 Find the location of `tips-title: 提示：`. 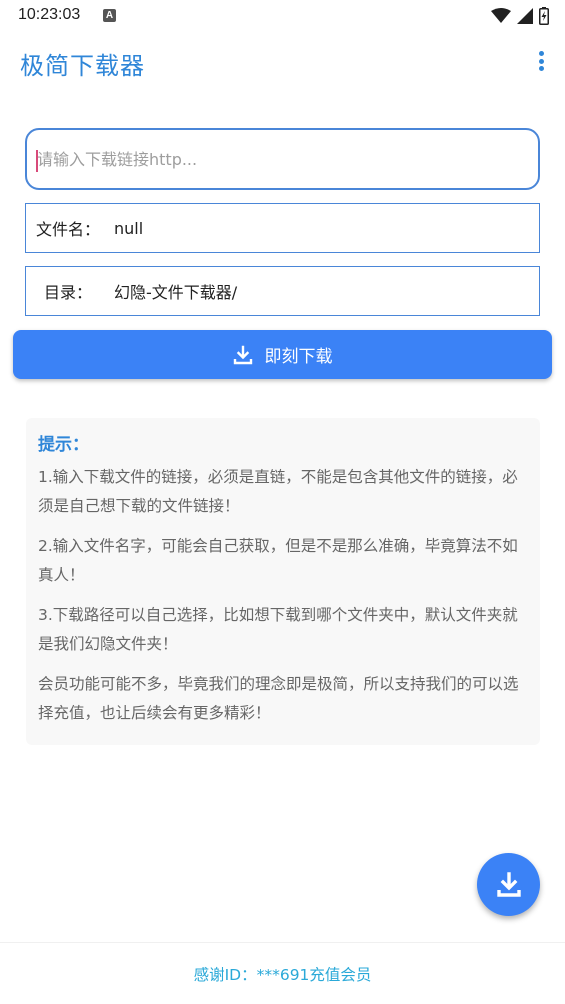

tips-title: 提示： is located at coordinates (63, 445).